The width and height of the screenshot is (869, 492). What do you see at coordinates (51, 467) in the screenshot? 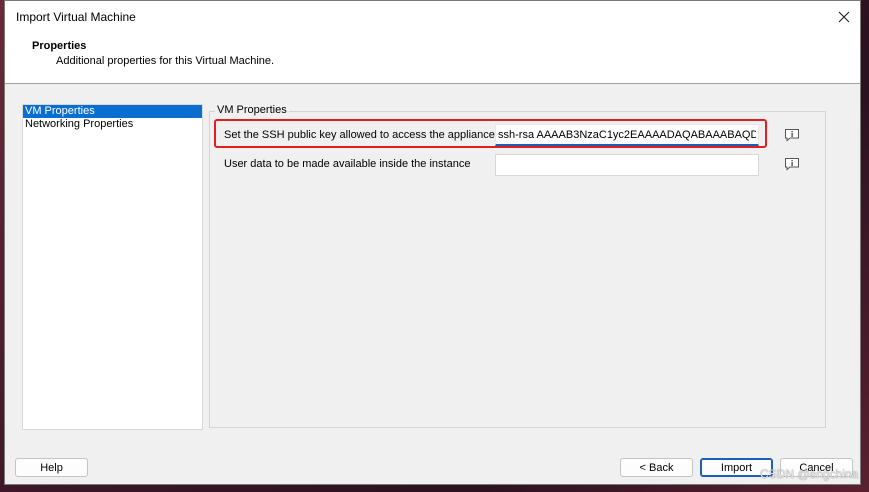
I see `help-button: Help` at bounding box center [51, 467].